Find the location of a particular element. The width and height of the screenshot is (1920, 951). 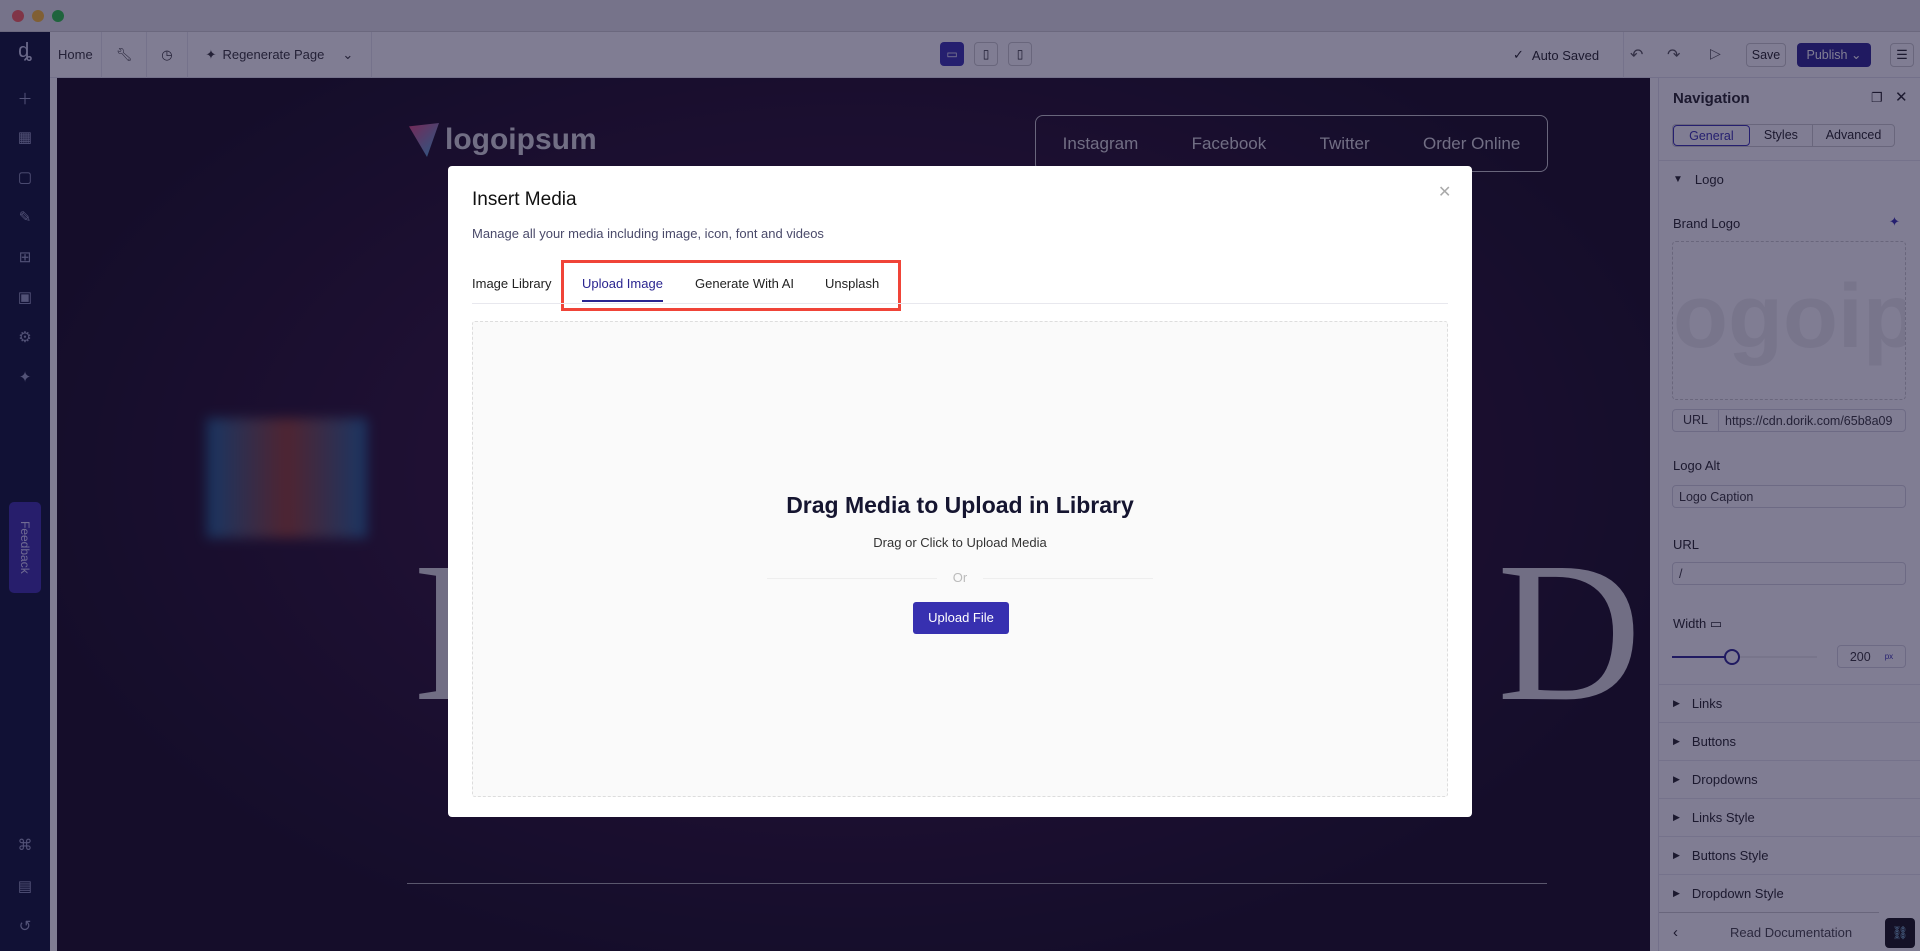

site-logo: logoipsum is located at coordinates (503, 140).